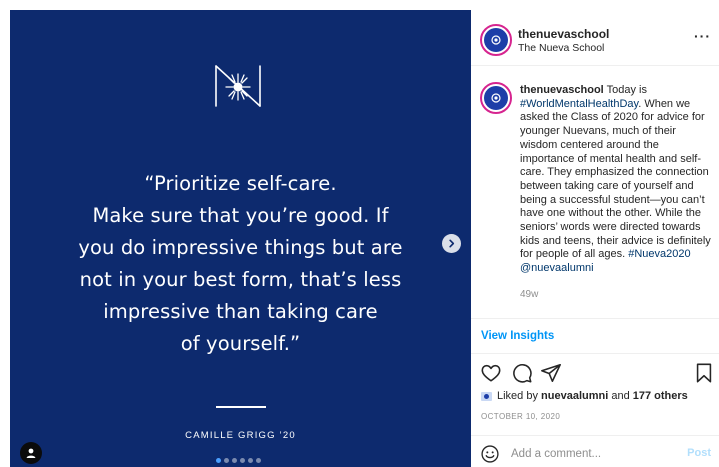 The width and height of the screenshot is (719, 467). I want to click on quote-line: impressive than taking care, so click(240, 311).